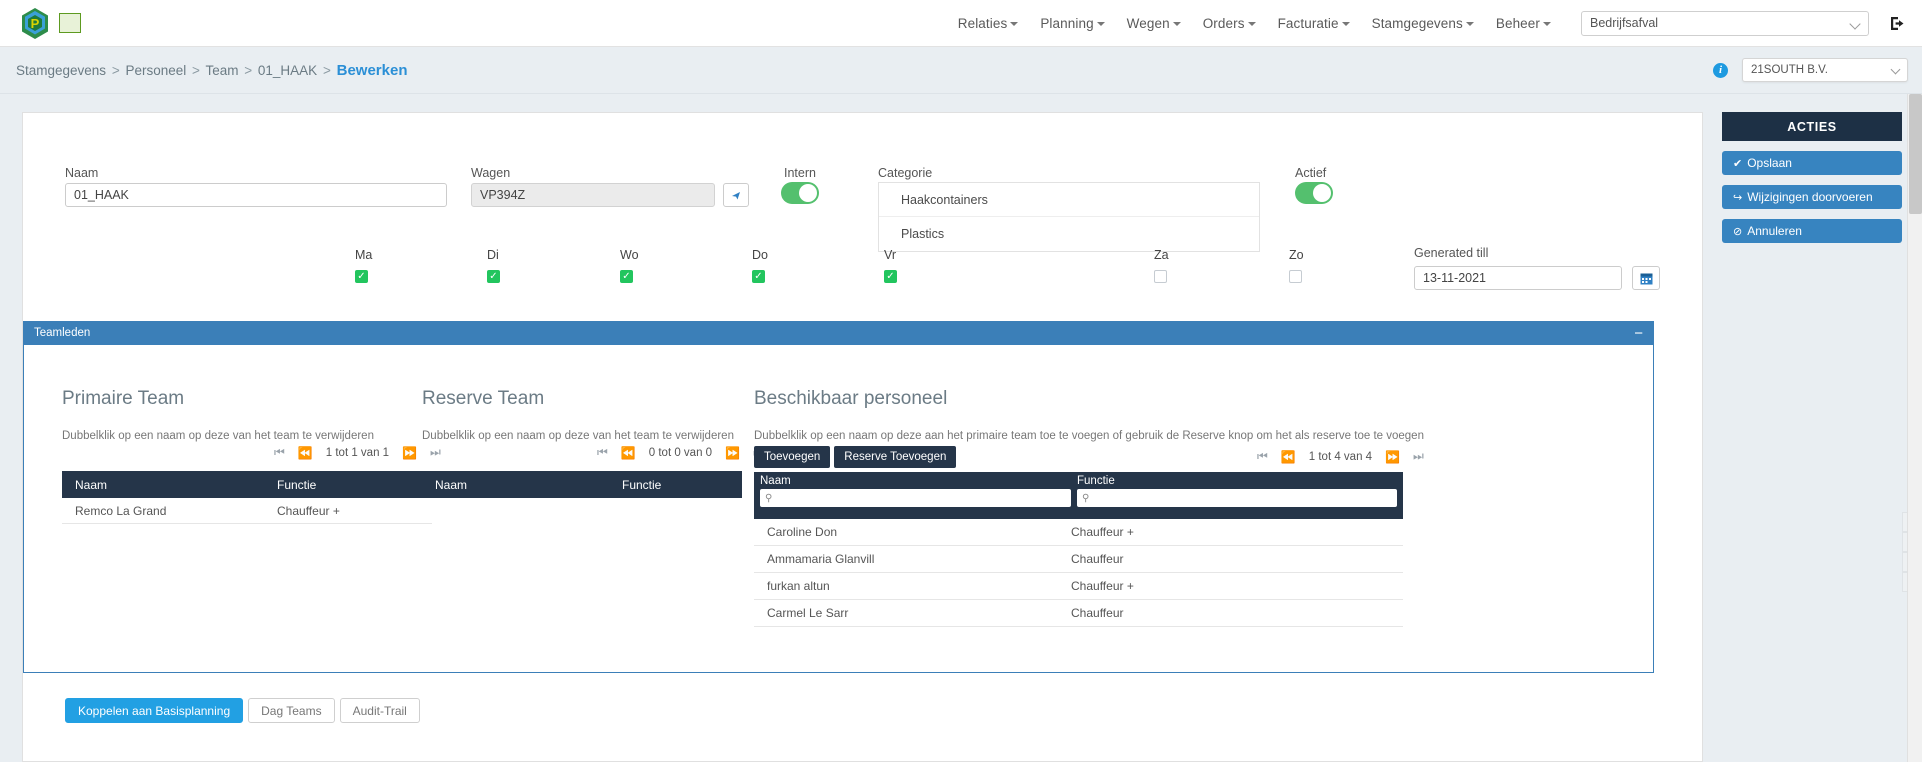 Image resolution: width=1922 pixels, height=762 pixels. Describe the element at coordinates (1812, 231) in the screenshot. I see `cancel-button: ⊘ Annuleren` at that location.